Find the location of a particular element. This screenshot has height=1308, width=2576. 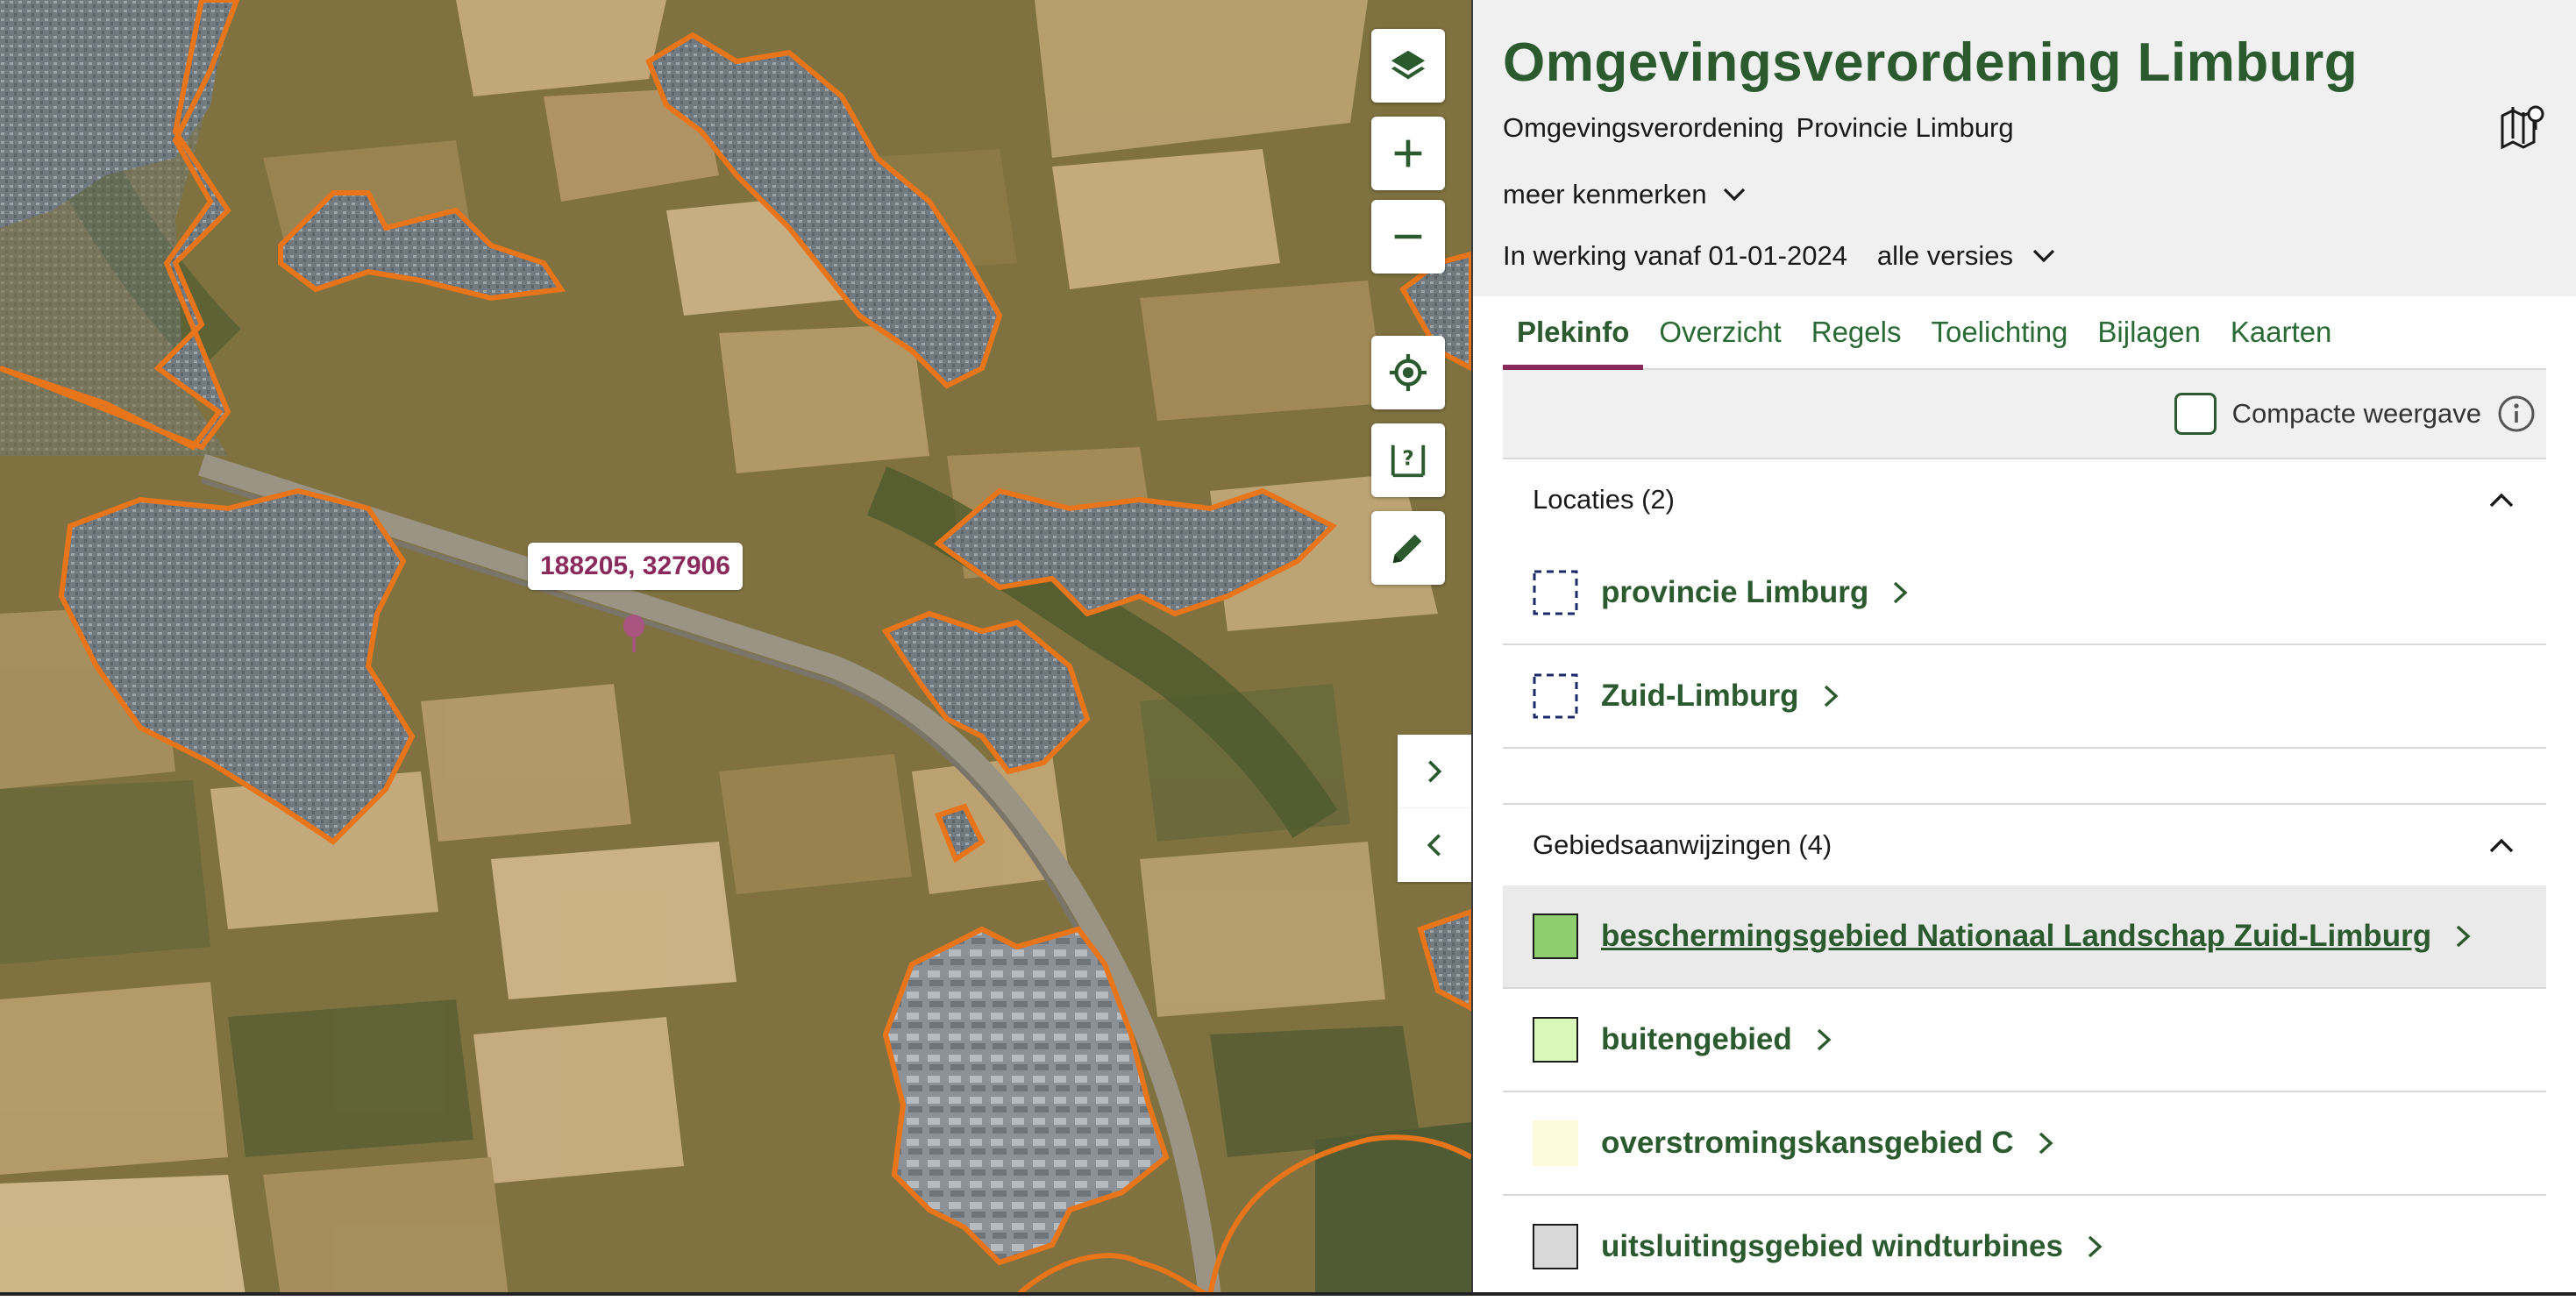

zoom-in-button is located at coordinates (1408, 153).